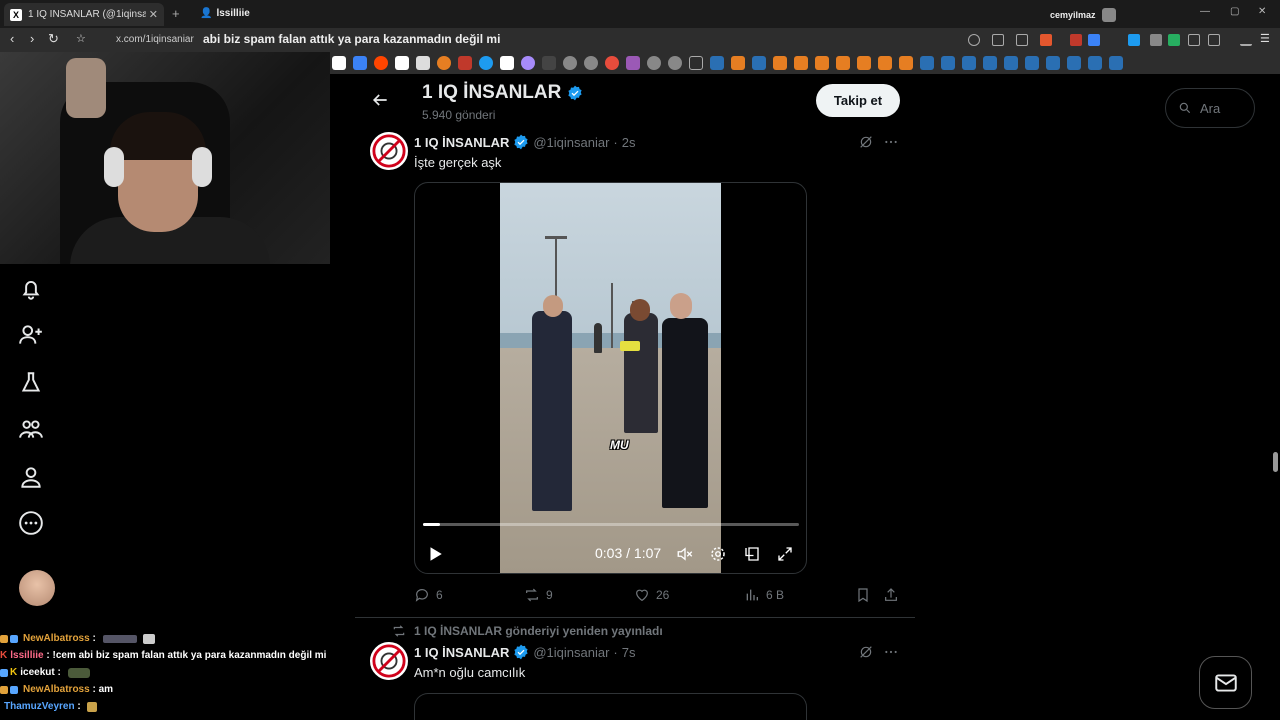 The image size is (1280, 720). Describe the element at coordinates (1225, 682) in the screenshot. I see `messages-button` at that location.